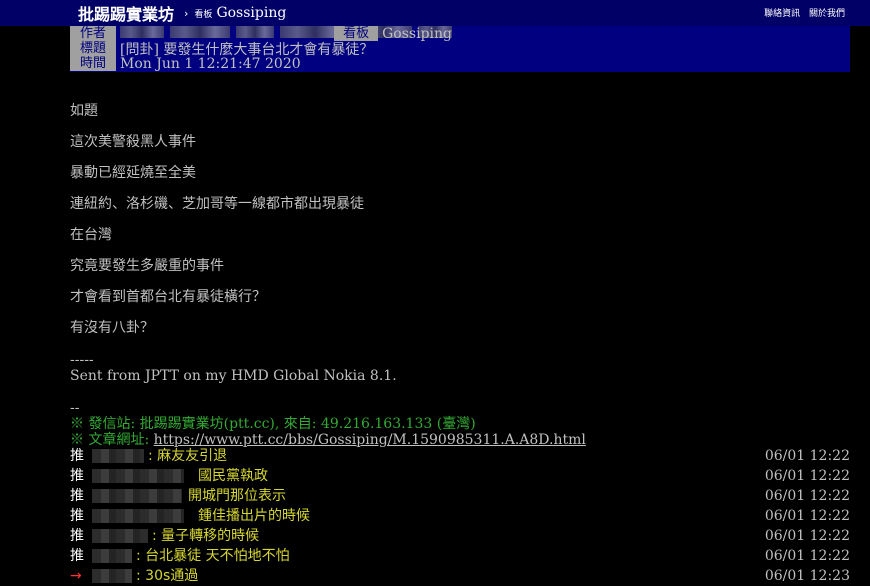 Image resolution: width=870 pixels, height=586 pixels. What do you see at coordinates (827, 14) in the screenshot?
I see `about-link: 關於我們` at bounding box center [827, 14].